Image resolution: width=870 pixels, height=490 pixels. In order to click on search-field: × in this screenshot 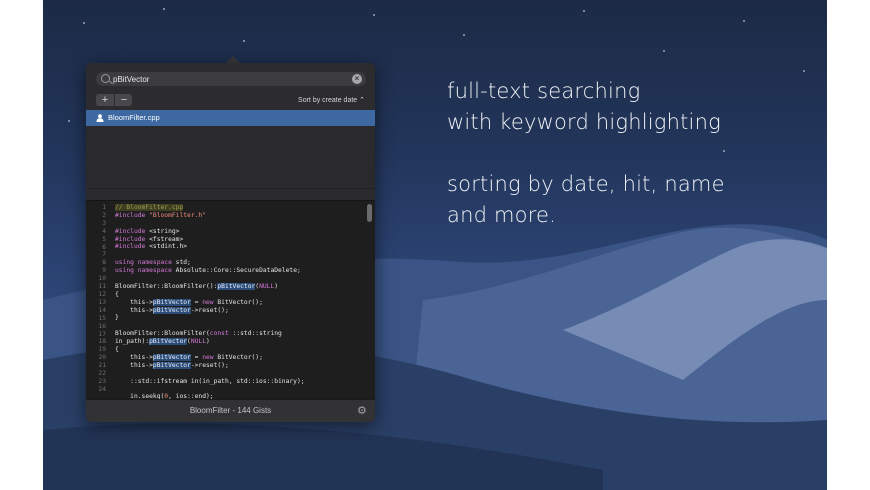, I will do `click(231, 79)`.